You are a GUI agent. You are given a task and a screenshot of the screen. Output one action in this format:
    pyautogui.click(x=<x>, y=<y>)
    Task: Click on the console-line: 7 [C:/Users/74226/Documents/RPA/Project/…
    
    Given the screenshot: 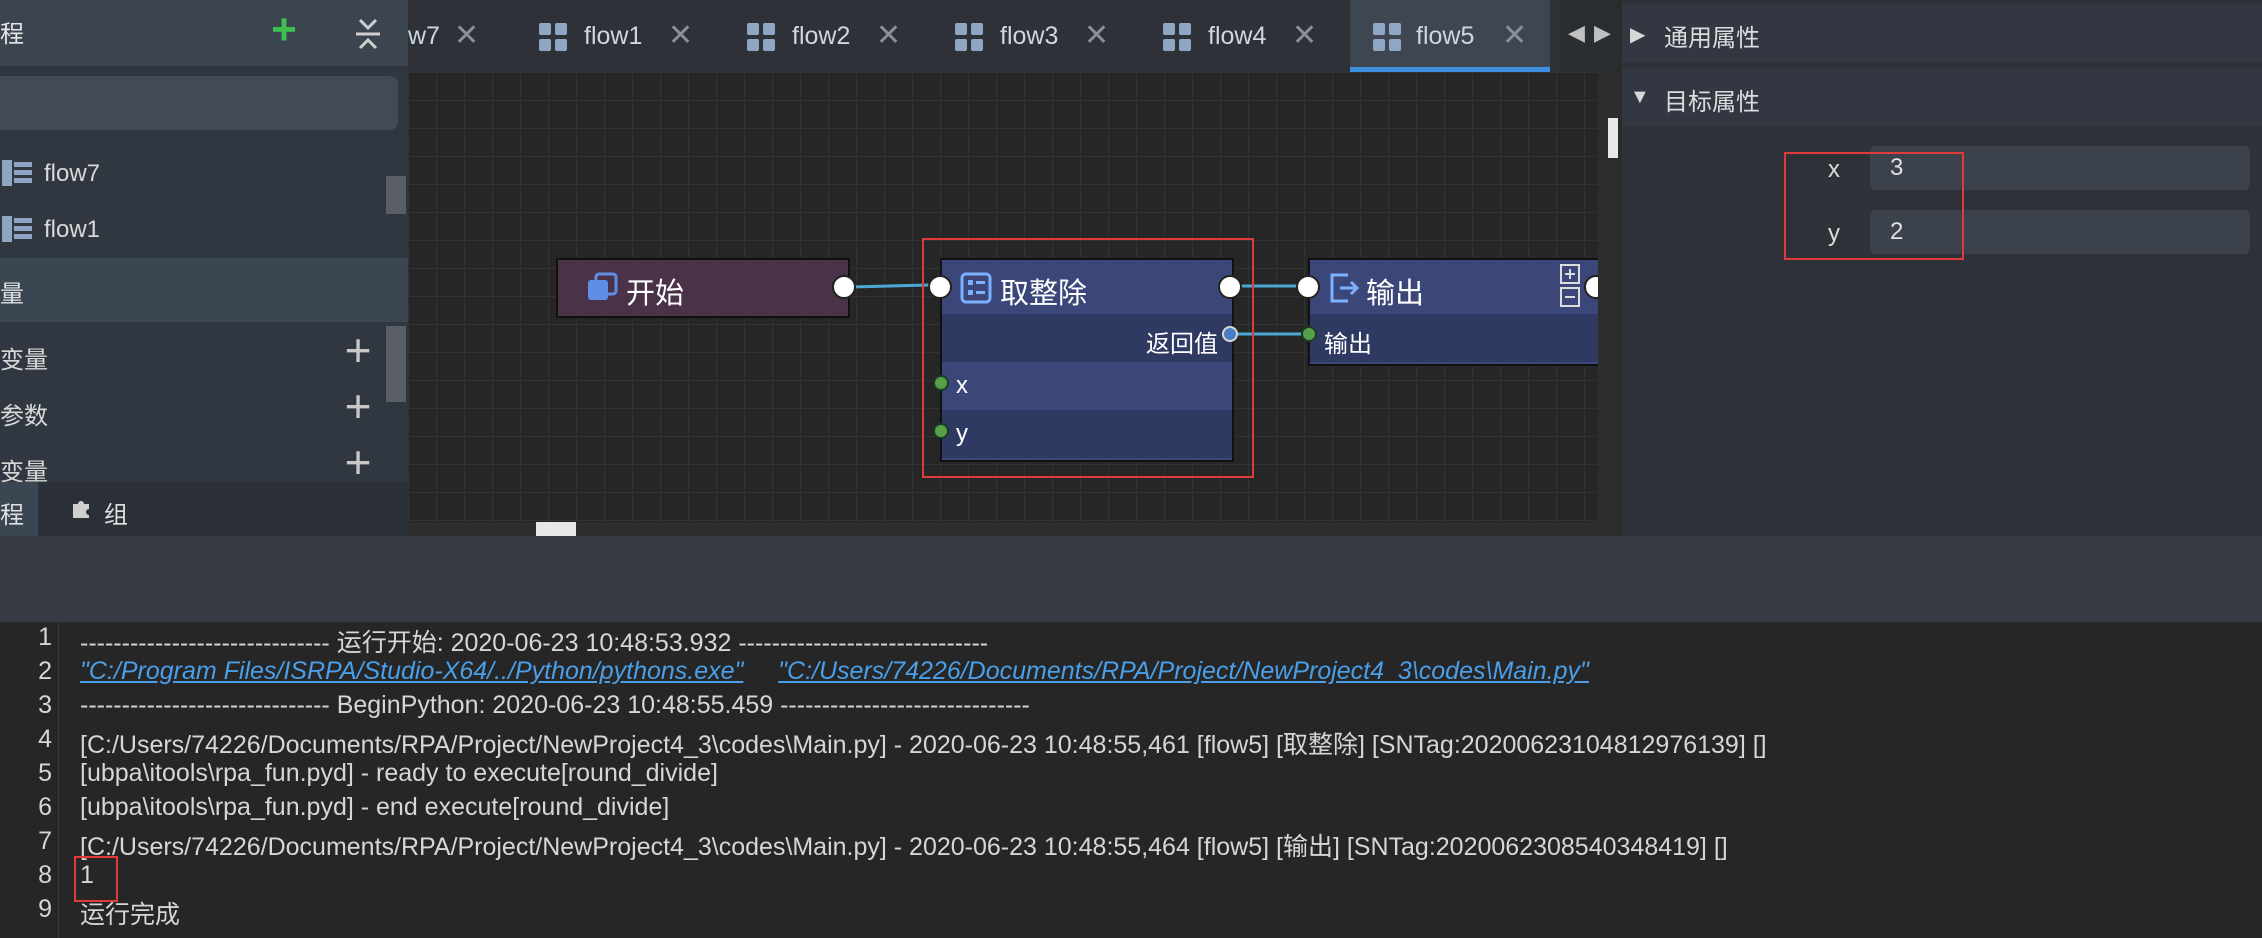 What is the action you would take?
    pyautogui.click(x=1131, y=842)
    